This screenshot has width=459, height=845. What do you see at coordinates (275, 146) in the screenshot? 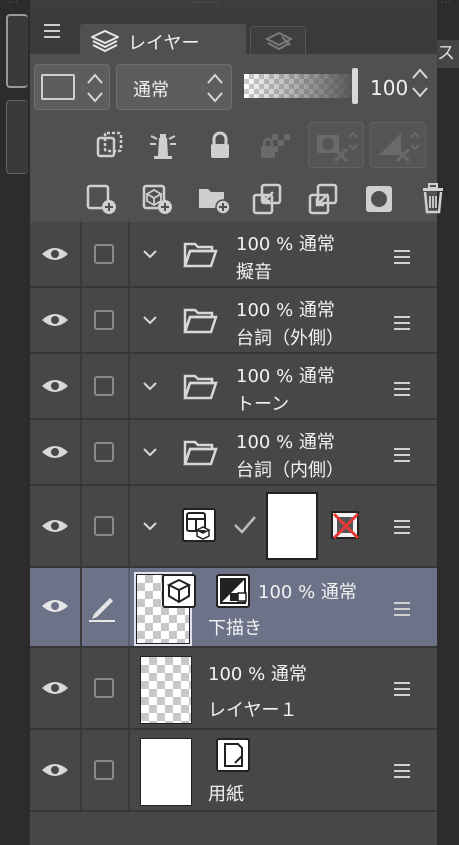
I see `lock-transparent-pixels-icon` at bounding box center [275, 146].